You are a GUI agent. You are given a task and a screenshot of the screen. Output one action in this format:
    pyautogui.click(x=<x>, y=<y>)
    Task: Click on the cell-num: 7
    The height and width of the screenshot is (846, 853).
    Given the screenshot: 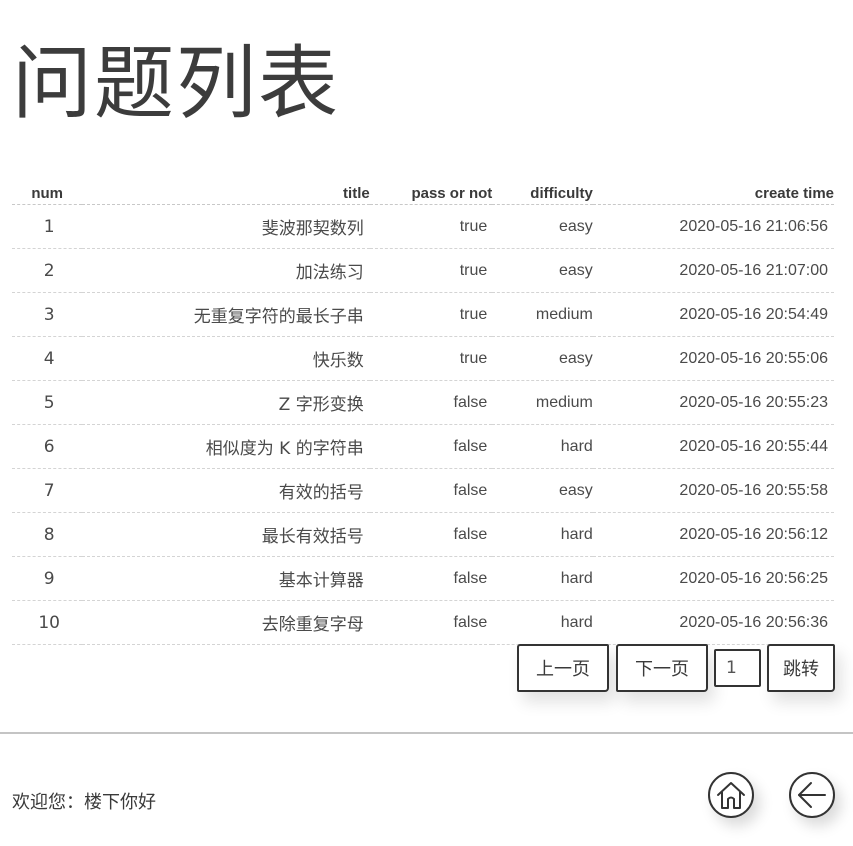 What is the action you would take?
    pyautogui.click(x=47, y=490)
    